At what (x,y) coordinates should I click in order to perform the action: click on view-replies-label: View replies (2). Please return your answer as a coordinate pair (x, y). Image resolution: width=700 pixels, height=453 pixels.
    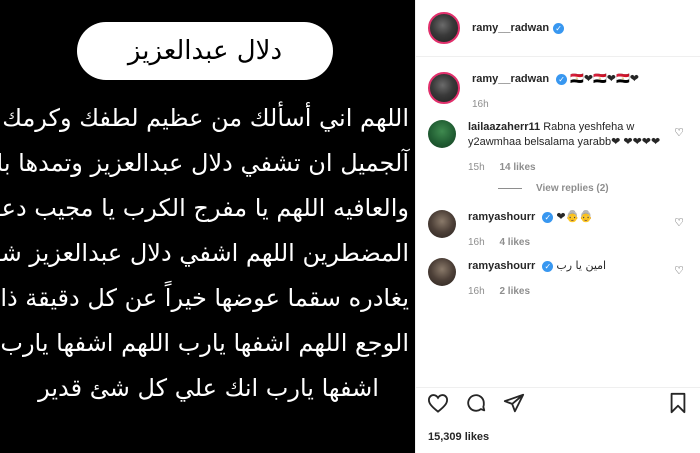
    Looking at the image, I should click on (572, 188).